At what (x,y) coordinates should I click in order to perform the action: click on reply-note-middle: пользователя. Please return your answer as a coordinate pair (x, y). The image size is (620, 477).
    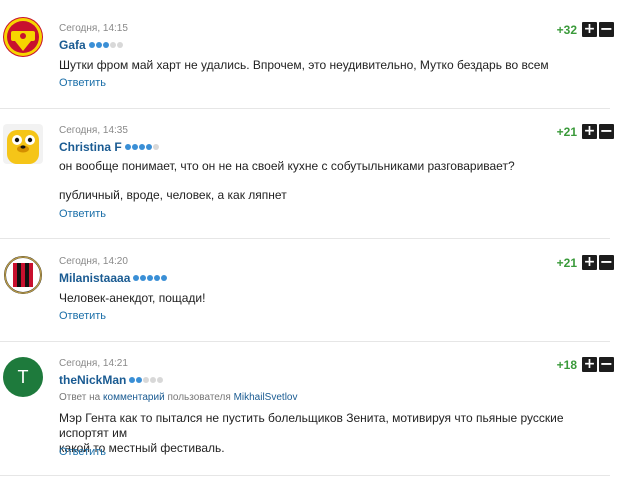
    Looking at the image, I should click on (199, 397).